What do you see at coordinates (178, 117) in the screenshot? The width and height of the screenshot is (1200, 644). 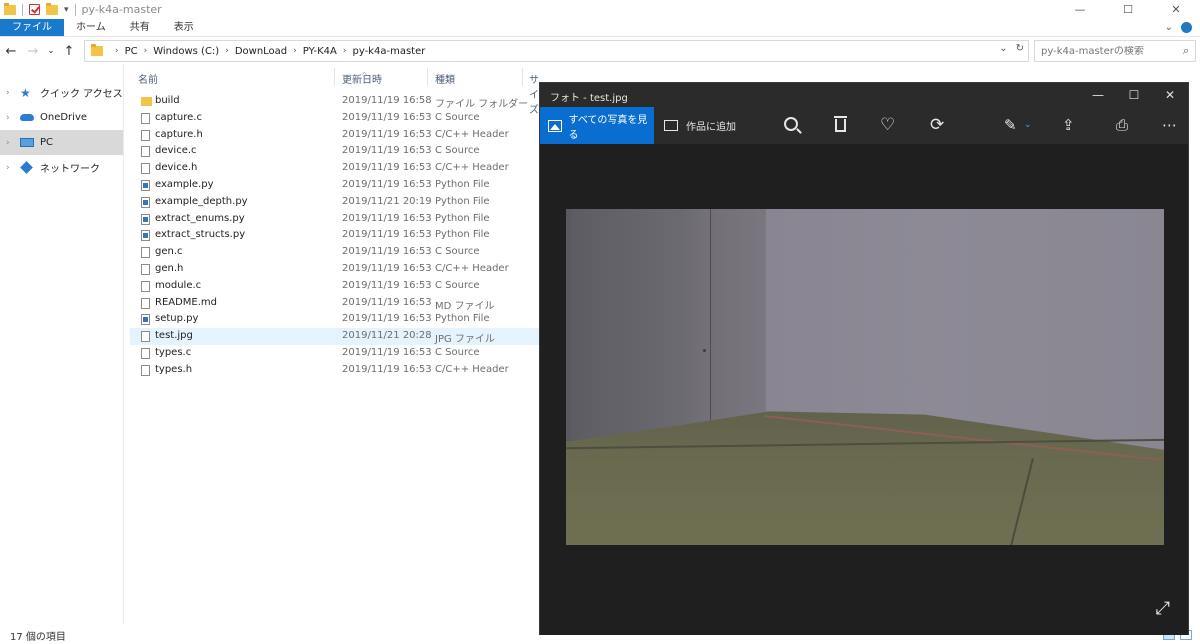 I see `file-name: capture.c` at bounding box center [178, 117].